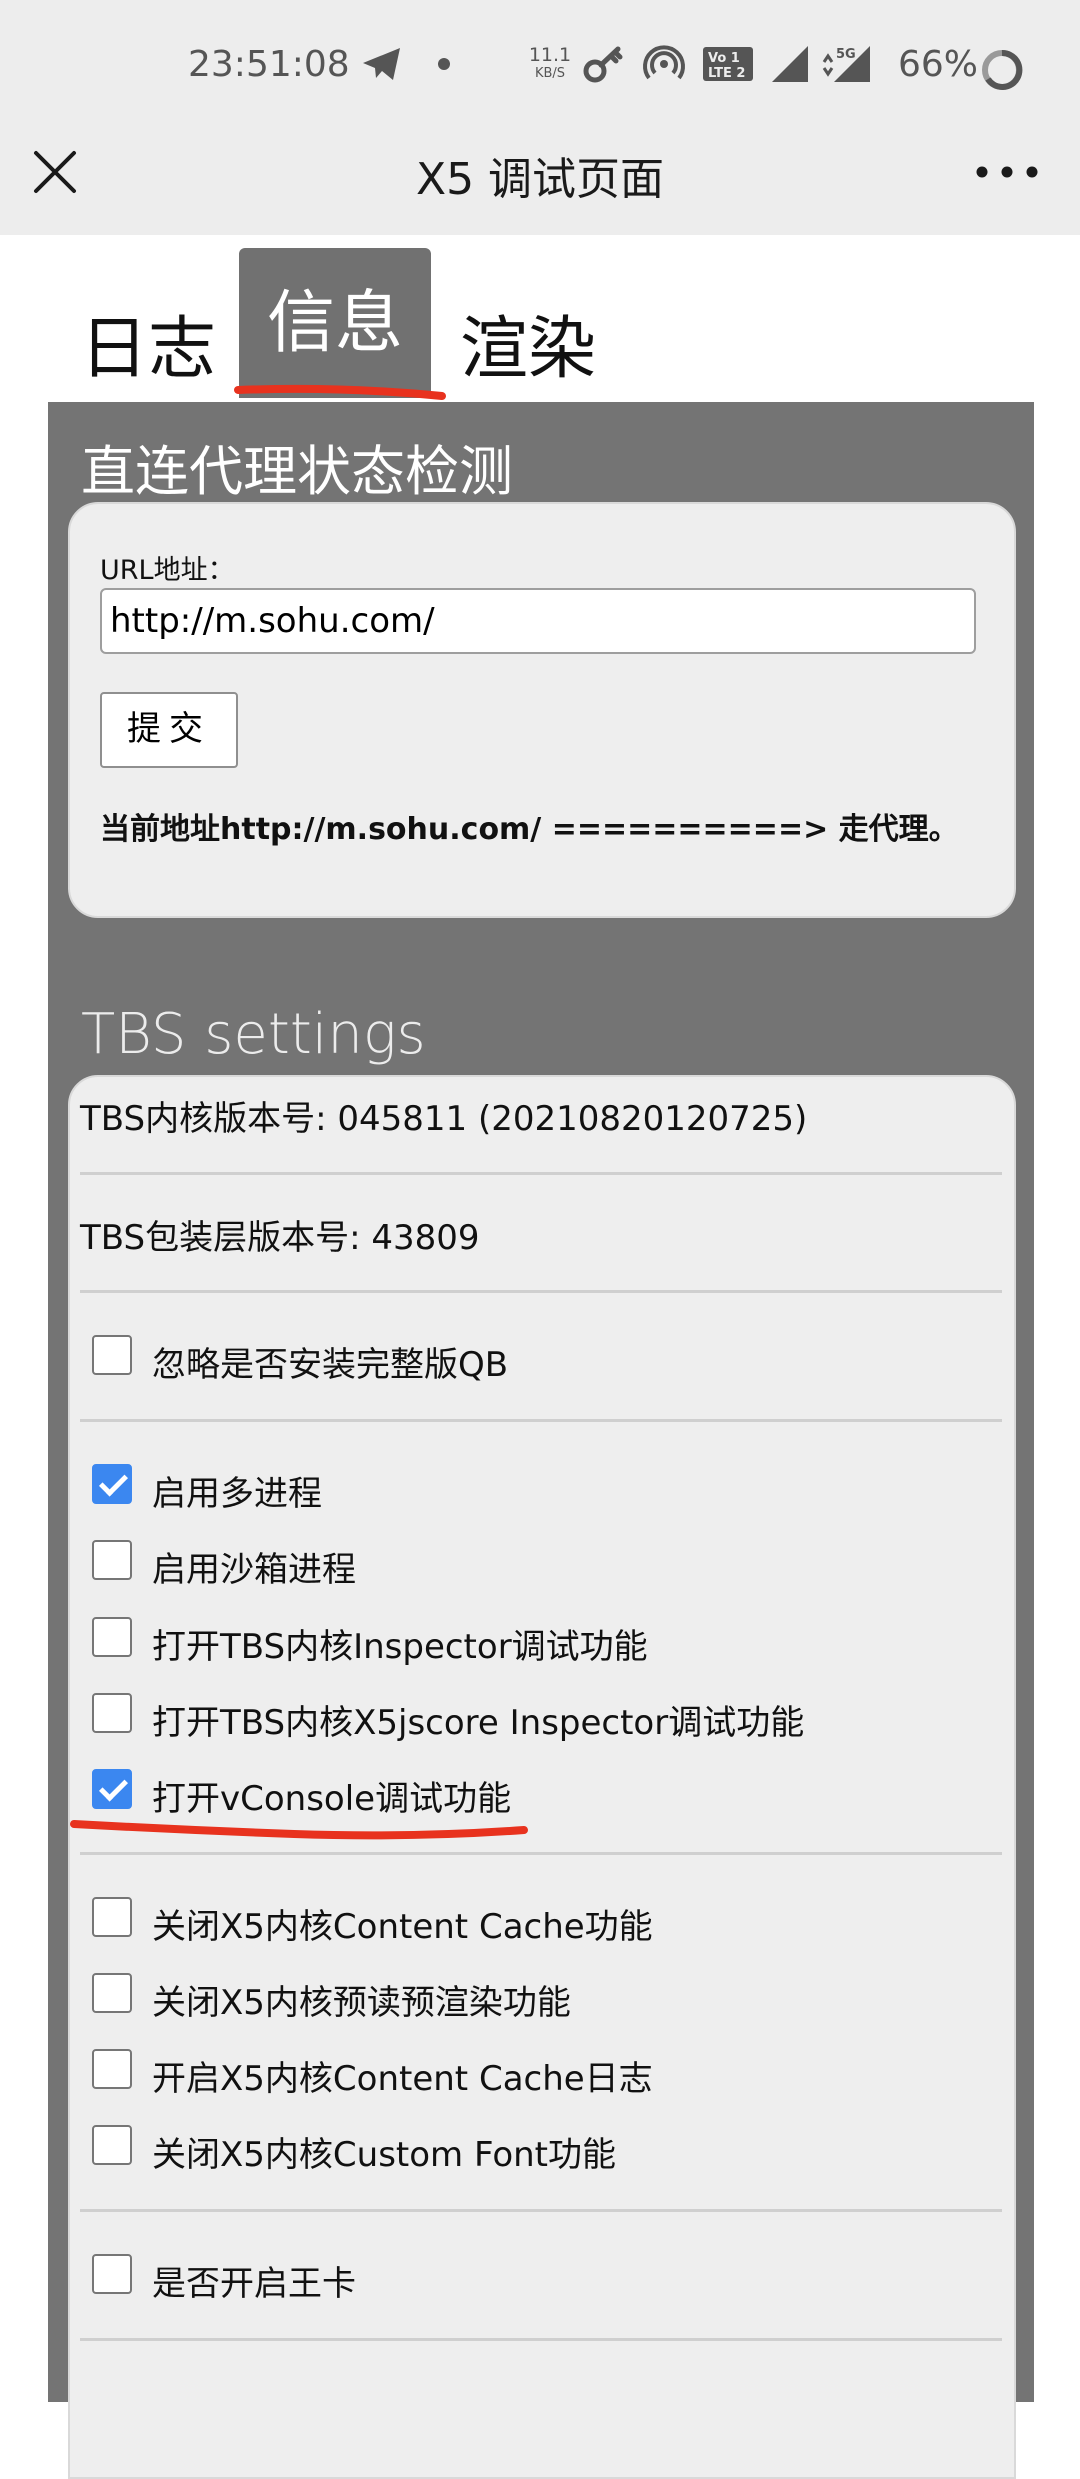 This screenshot has width=1080, height=2479. I want to click on submit-button: 提交, so click(169, 730).